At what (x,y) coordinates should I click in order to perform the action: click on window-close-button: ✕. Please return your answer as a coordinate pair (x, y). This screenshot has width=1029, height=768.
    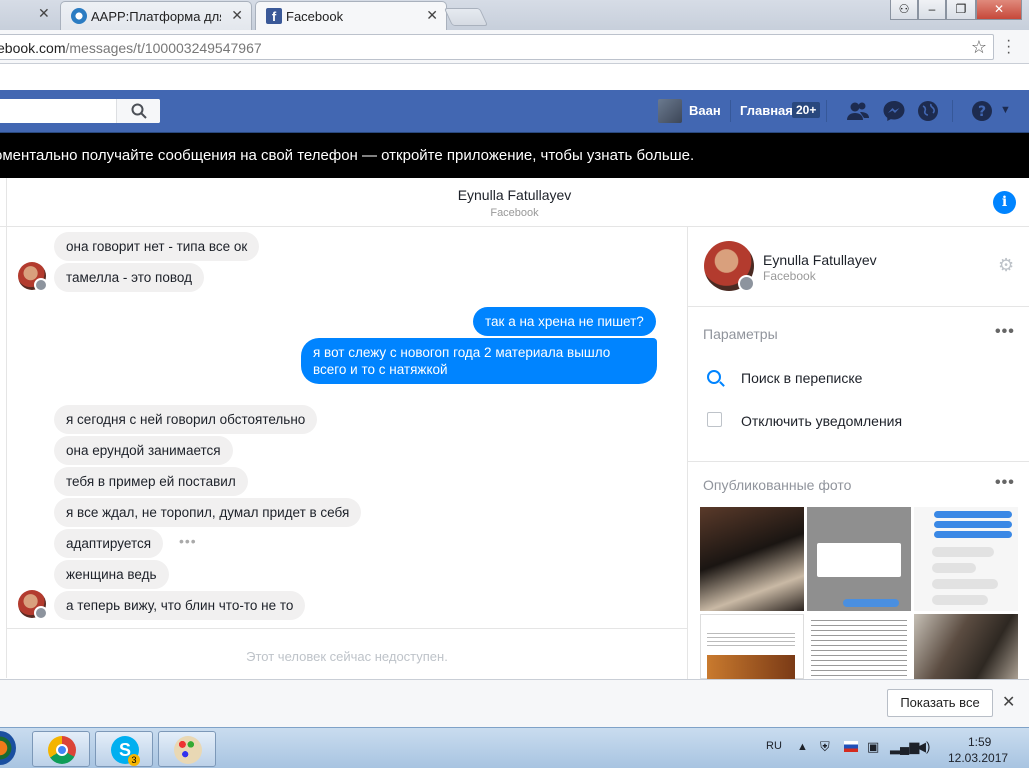
    Looking at the image, I should click on (999, 10).